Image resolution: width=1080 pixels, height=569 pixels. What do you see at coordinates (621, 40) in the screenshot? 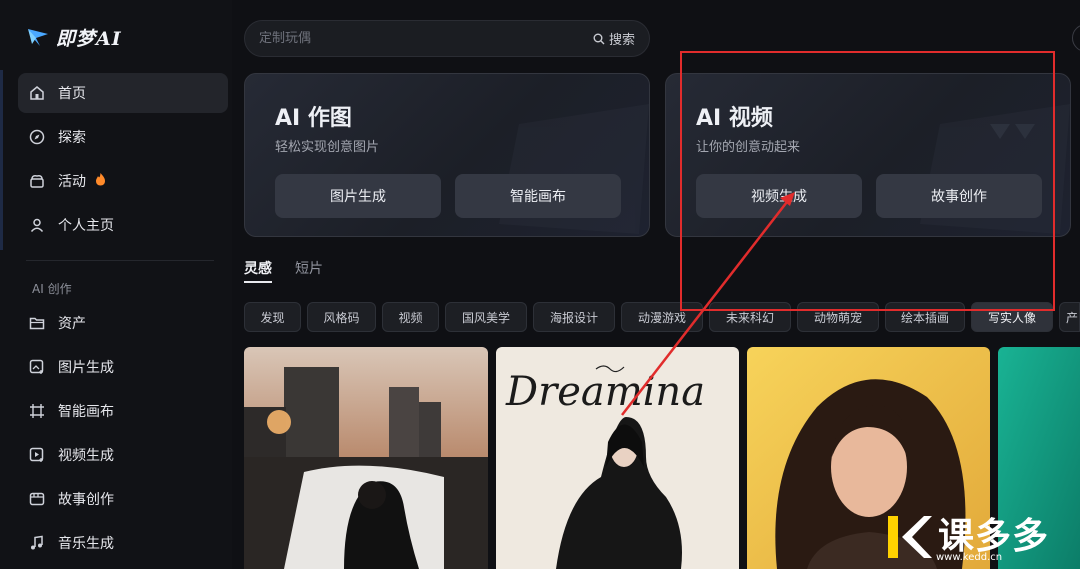
I see `search-button-label: 搜索` at bounding box center [621, 40].